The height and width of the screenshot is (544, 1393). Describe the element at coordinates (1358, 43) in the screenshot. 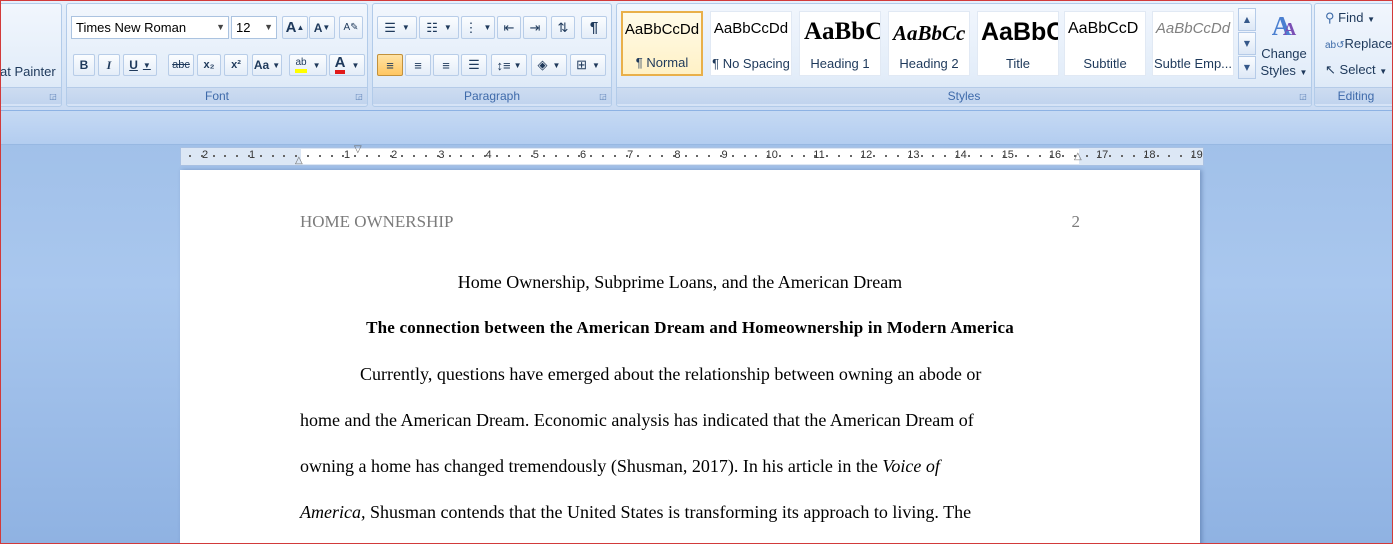

I see `replace-button: ab↺Replace` at that location.